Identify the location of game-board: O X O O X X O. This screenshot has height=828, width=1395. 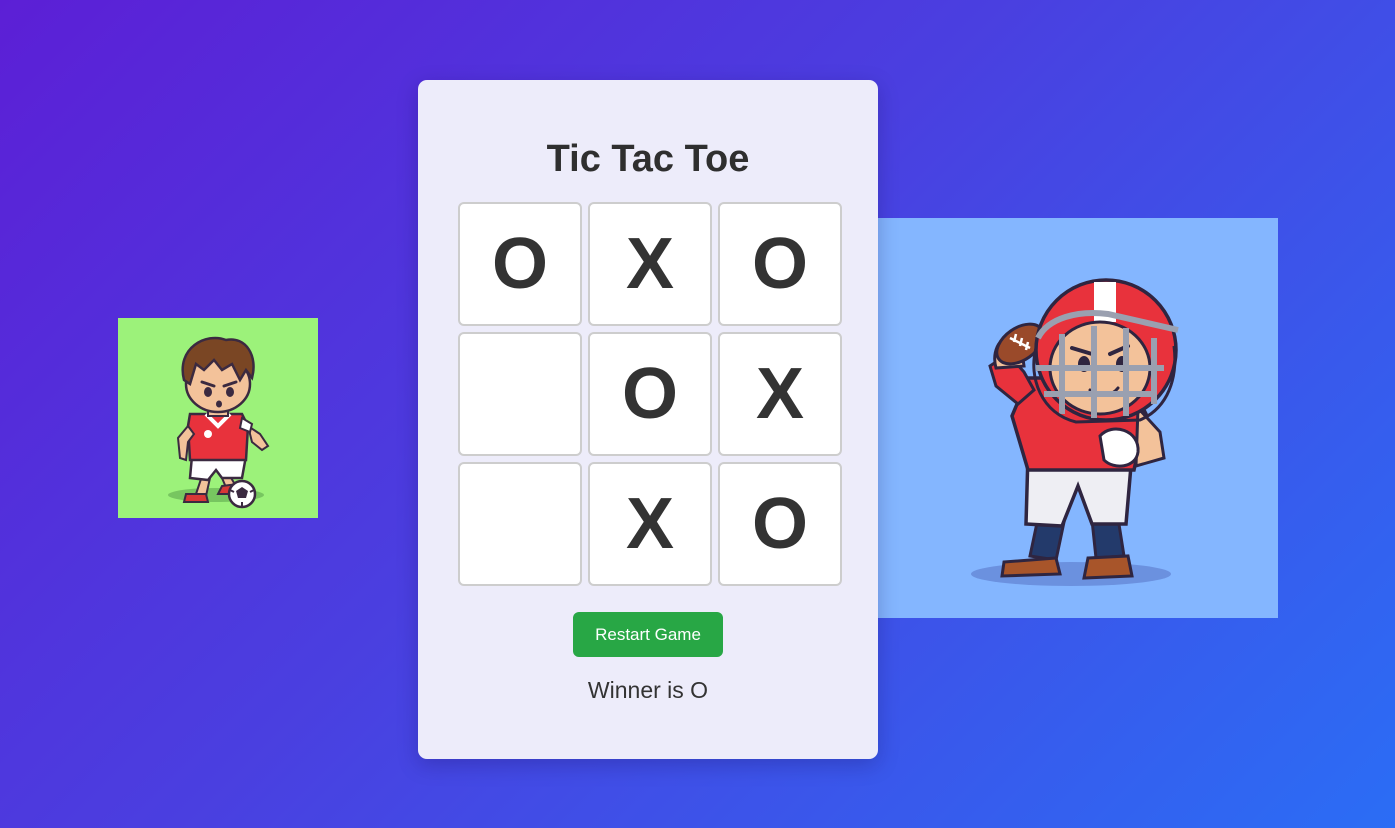
(650, 394).